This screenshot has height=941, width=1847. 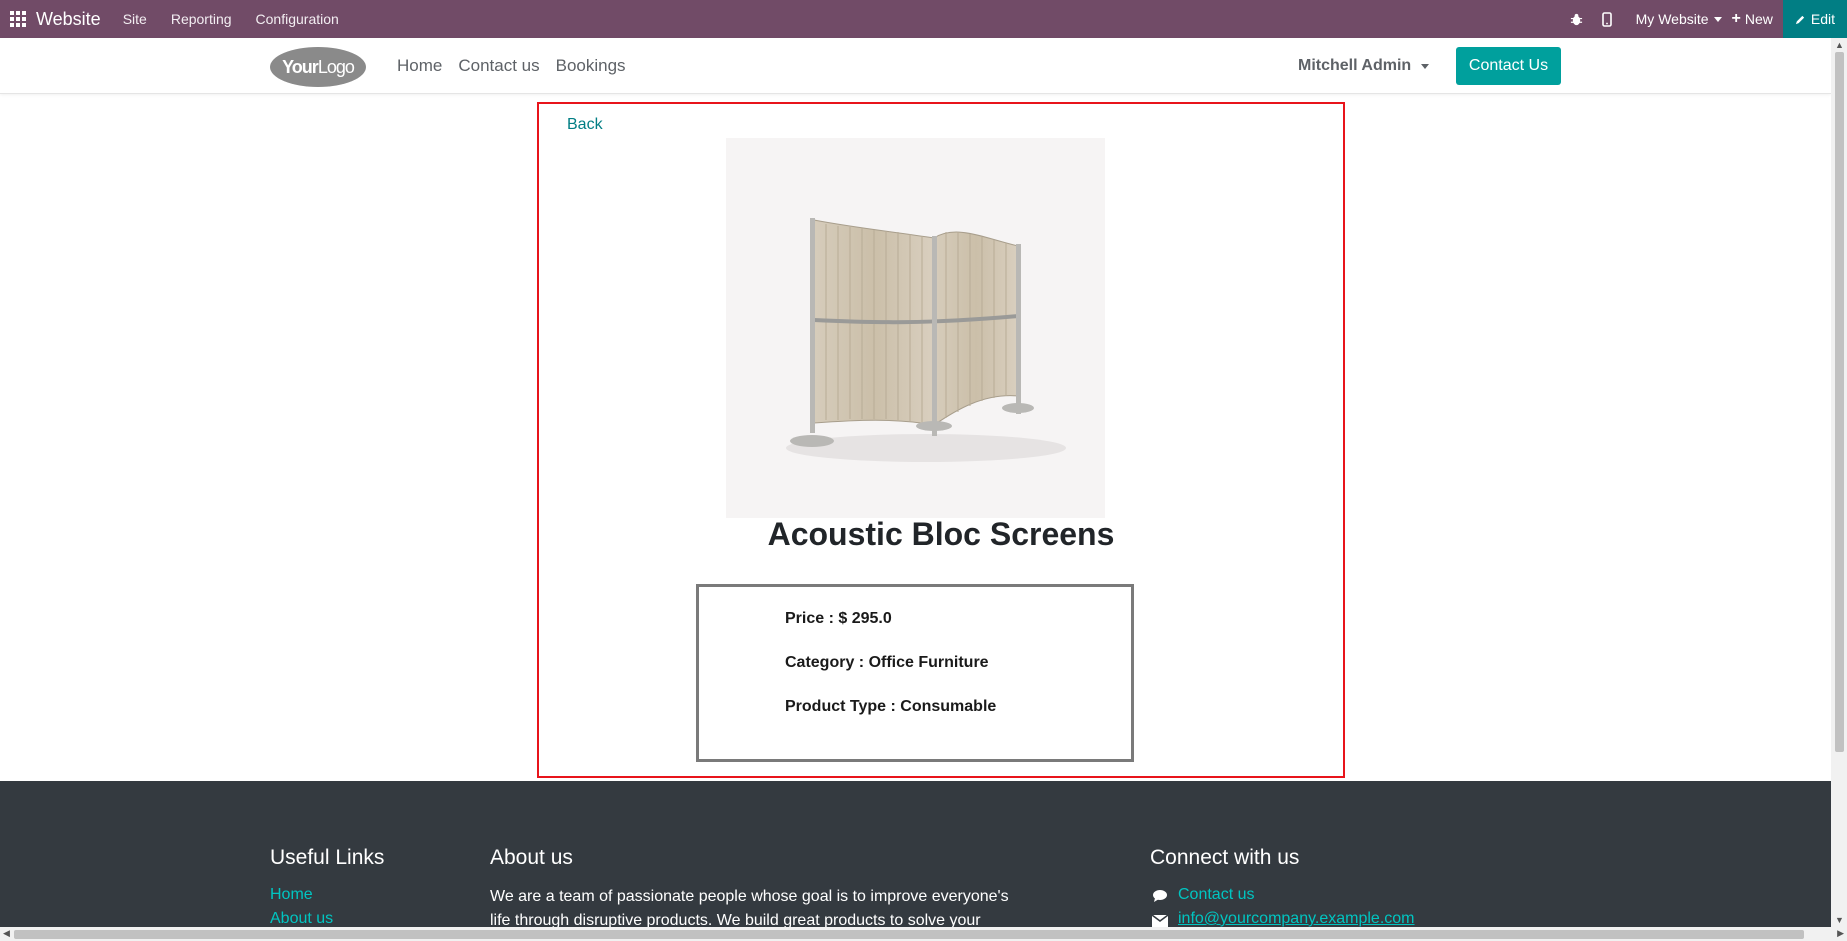 I want to click on footer-about-title: About us, so click(x=531, y=857).